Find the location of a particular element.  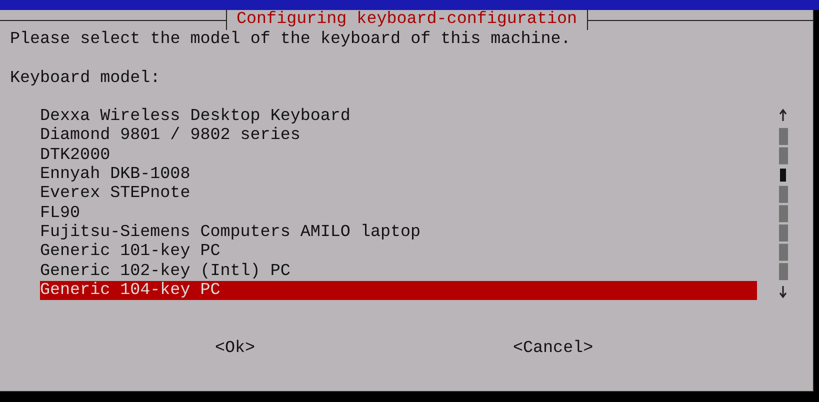

list-item: Generic 101-key PC is located at coordinates (398, 252).